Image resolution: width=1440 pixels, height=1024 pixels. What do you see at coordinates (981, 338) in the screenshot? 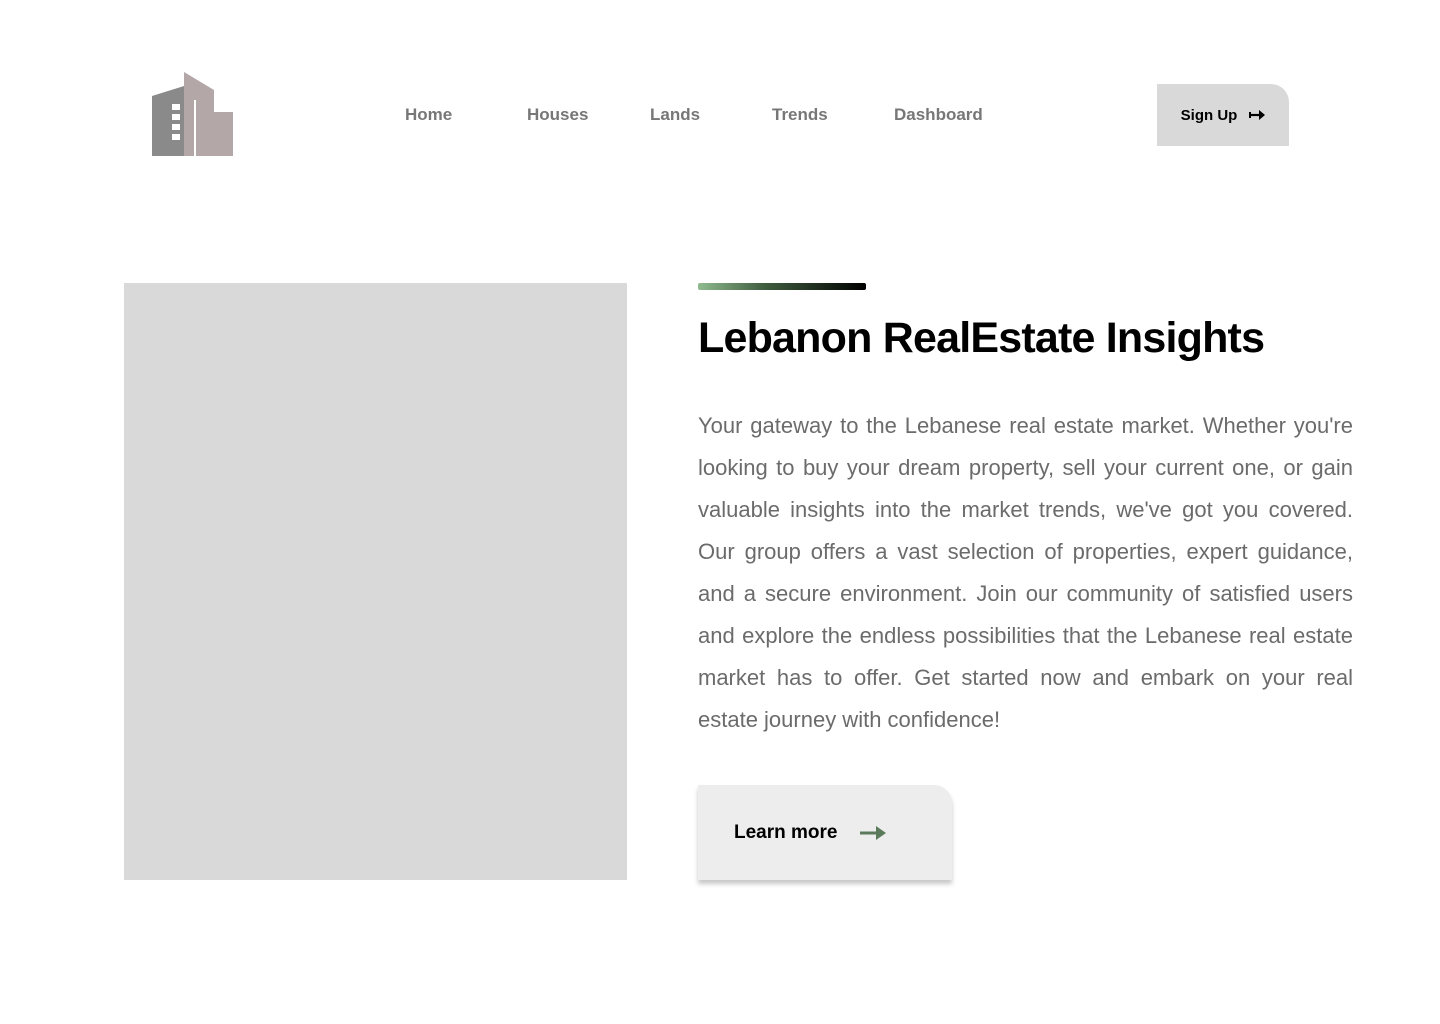
I see `hero-title: Lebanon RealEstate Insights` at bounding box center [981, 338].